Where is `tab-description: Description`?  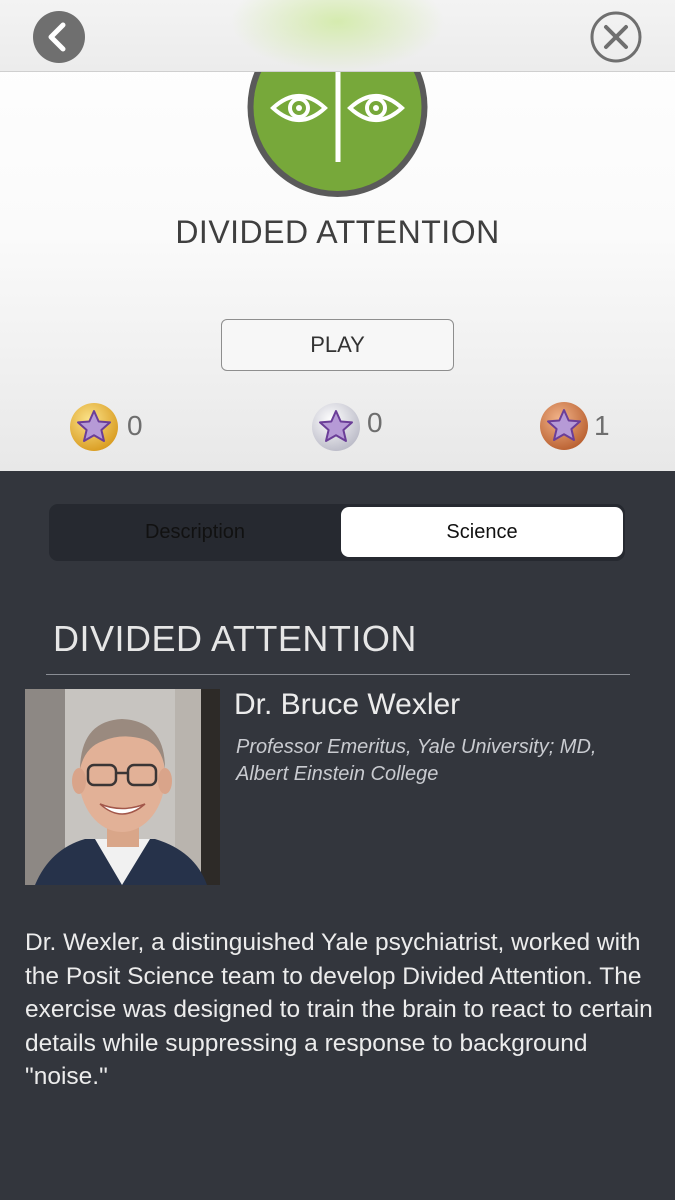 tab-description: Description is located at coordinates (195, 532).